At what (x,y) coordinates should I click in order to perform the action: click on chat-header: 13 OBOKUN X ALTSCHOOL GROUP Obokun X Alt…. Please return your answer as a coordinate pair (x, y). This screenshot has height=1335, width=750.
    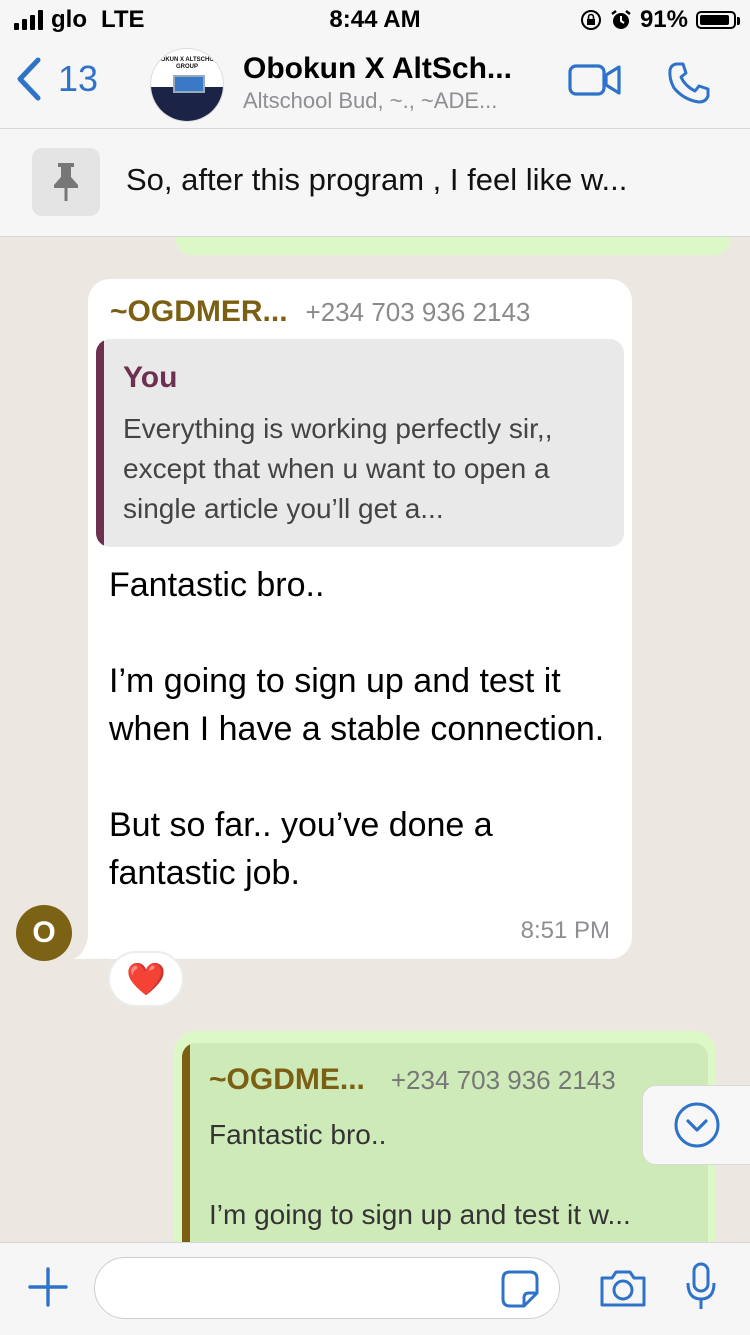
    Looking at the image, I should click on (375, 84).